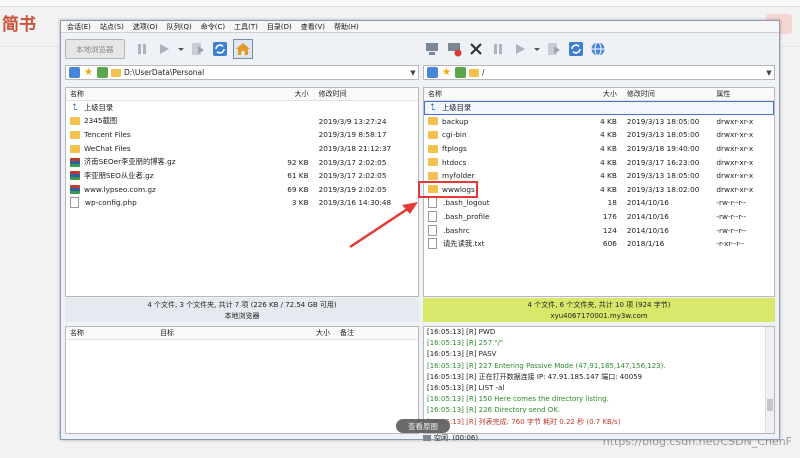  I want to click on home-icon, so click(242, 49).